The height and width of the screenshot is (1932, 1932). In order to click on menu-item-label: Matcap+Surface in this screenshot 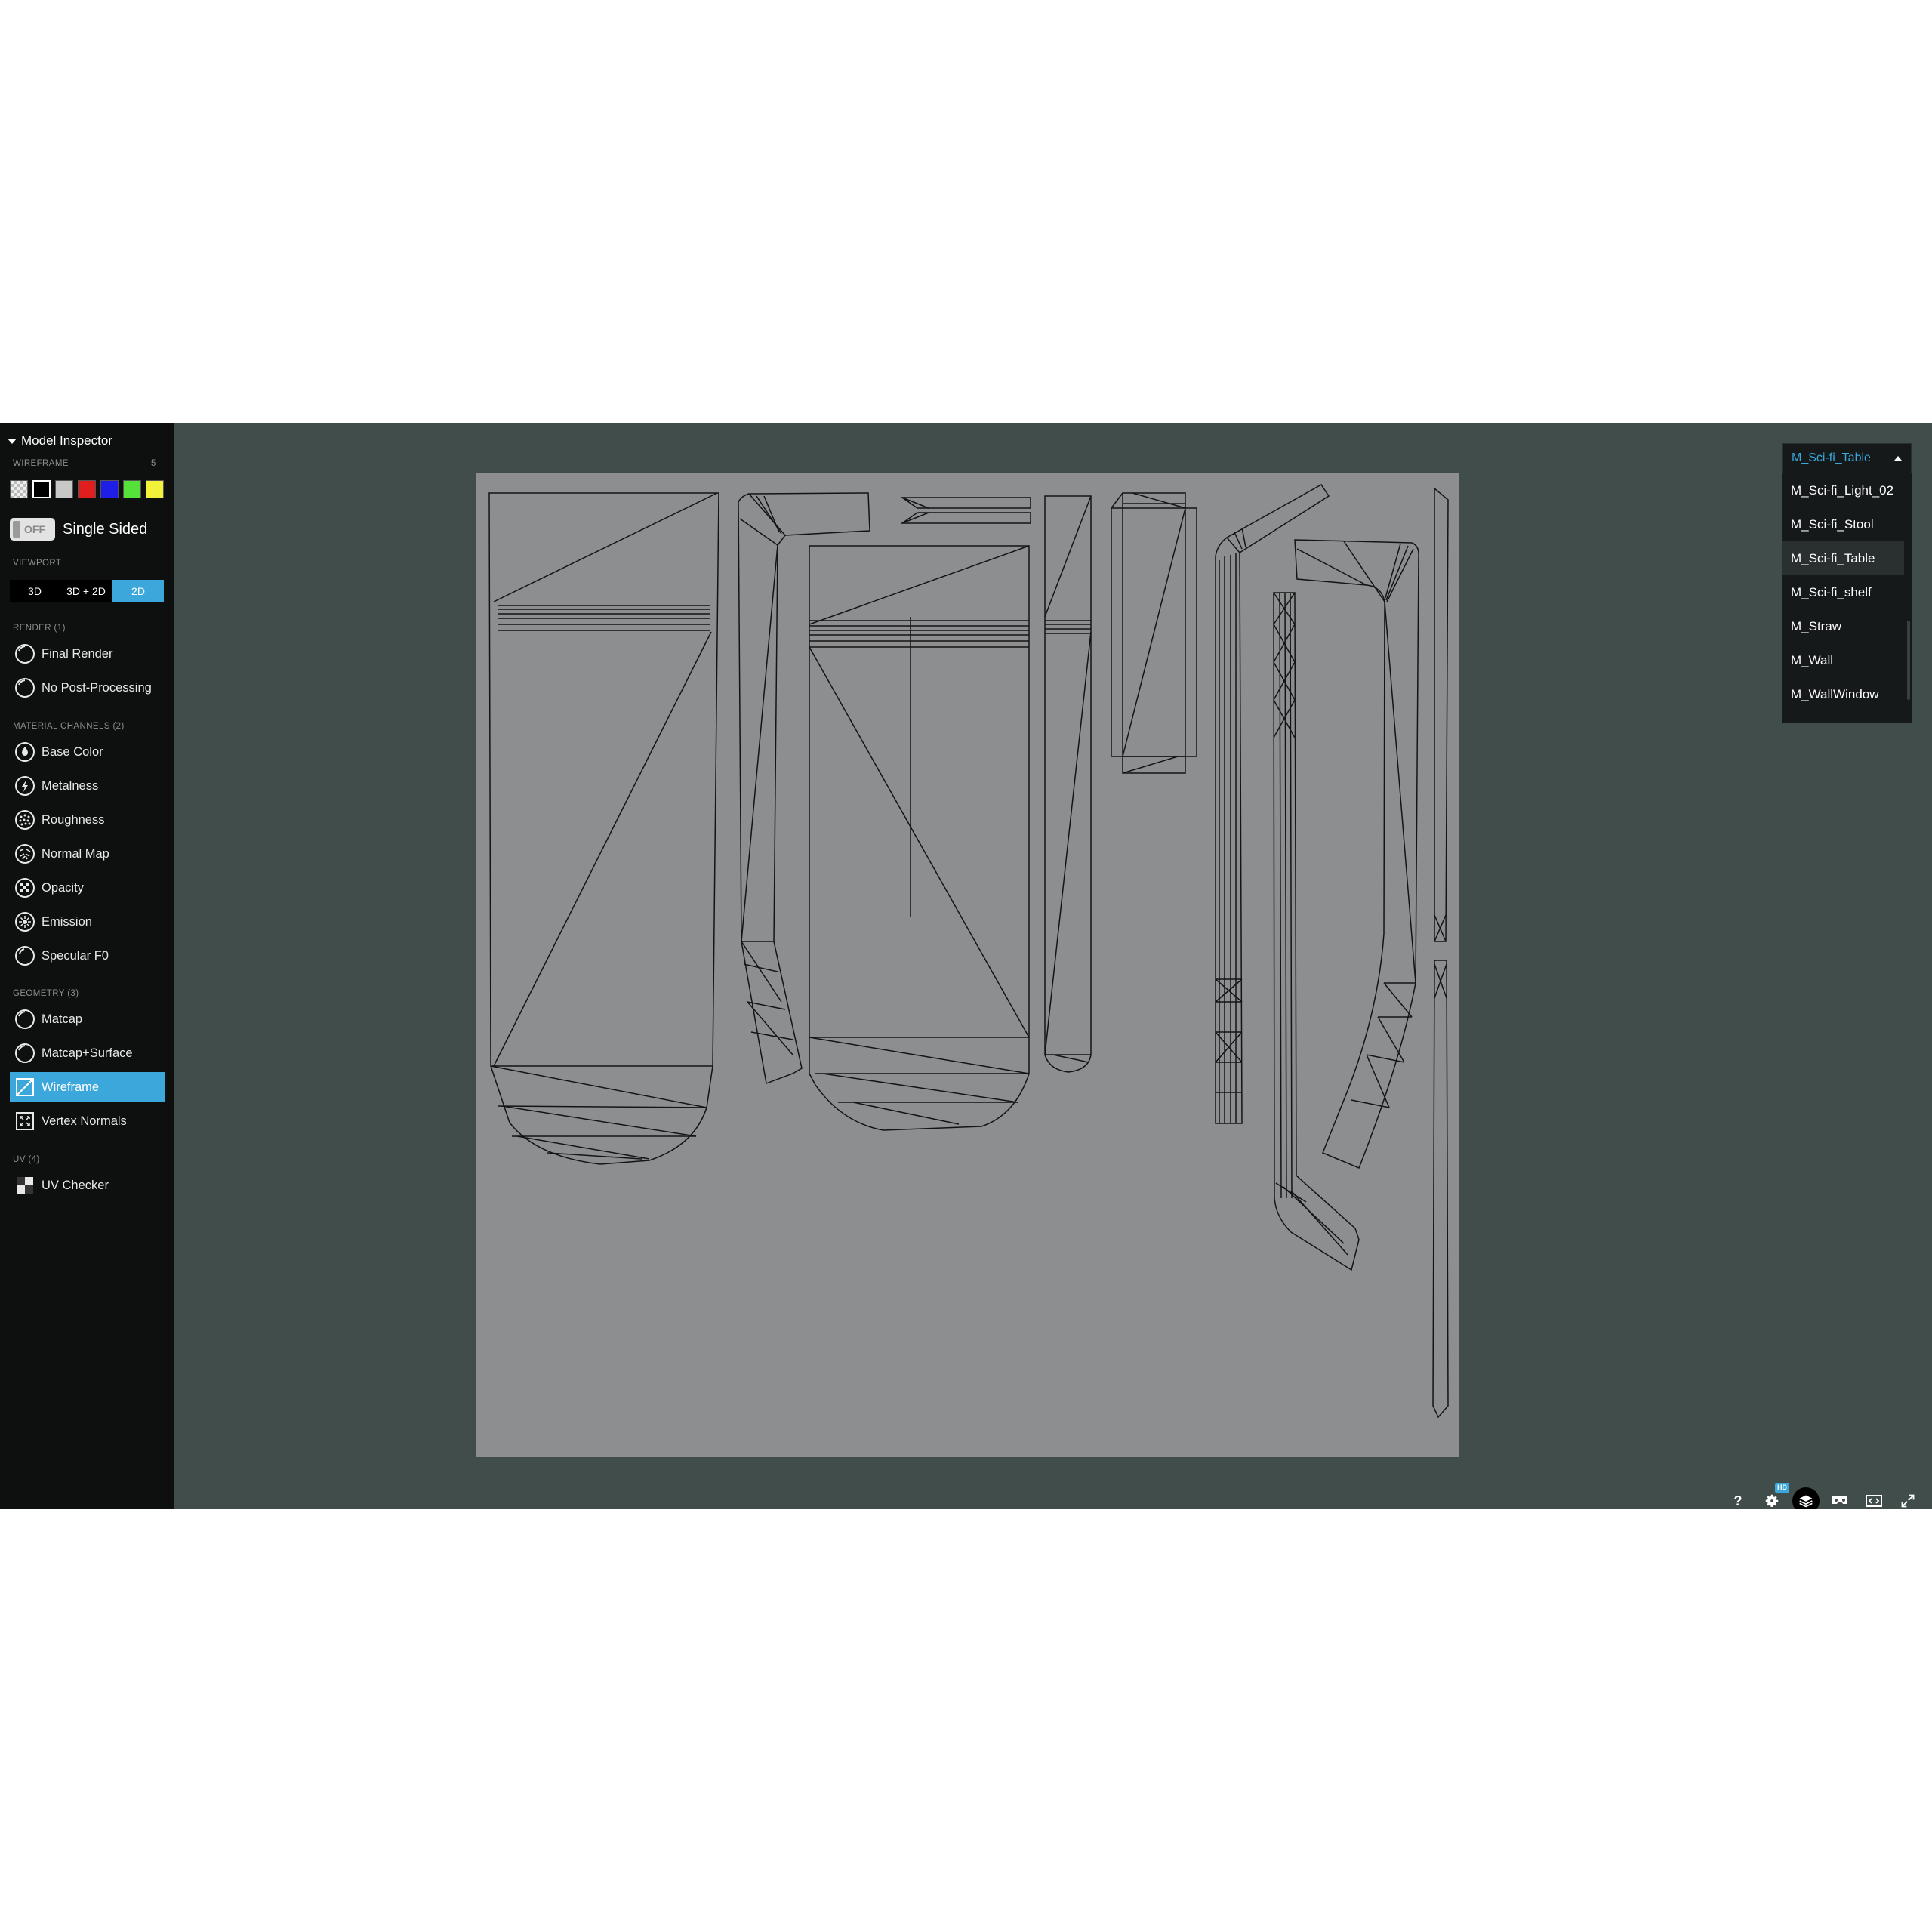, I will do `click(87, 1053)`.